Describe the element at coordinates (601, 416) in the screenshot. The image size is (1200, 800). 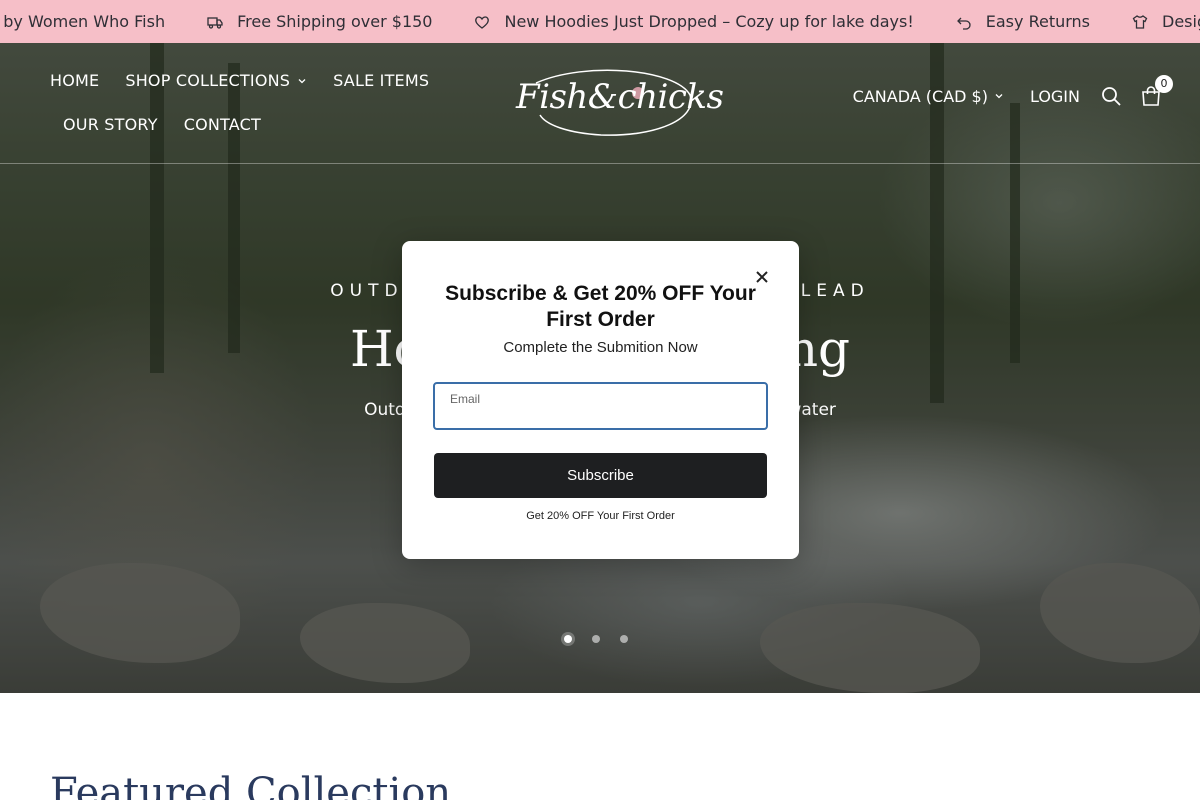
I see `email-input` at that location.